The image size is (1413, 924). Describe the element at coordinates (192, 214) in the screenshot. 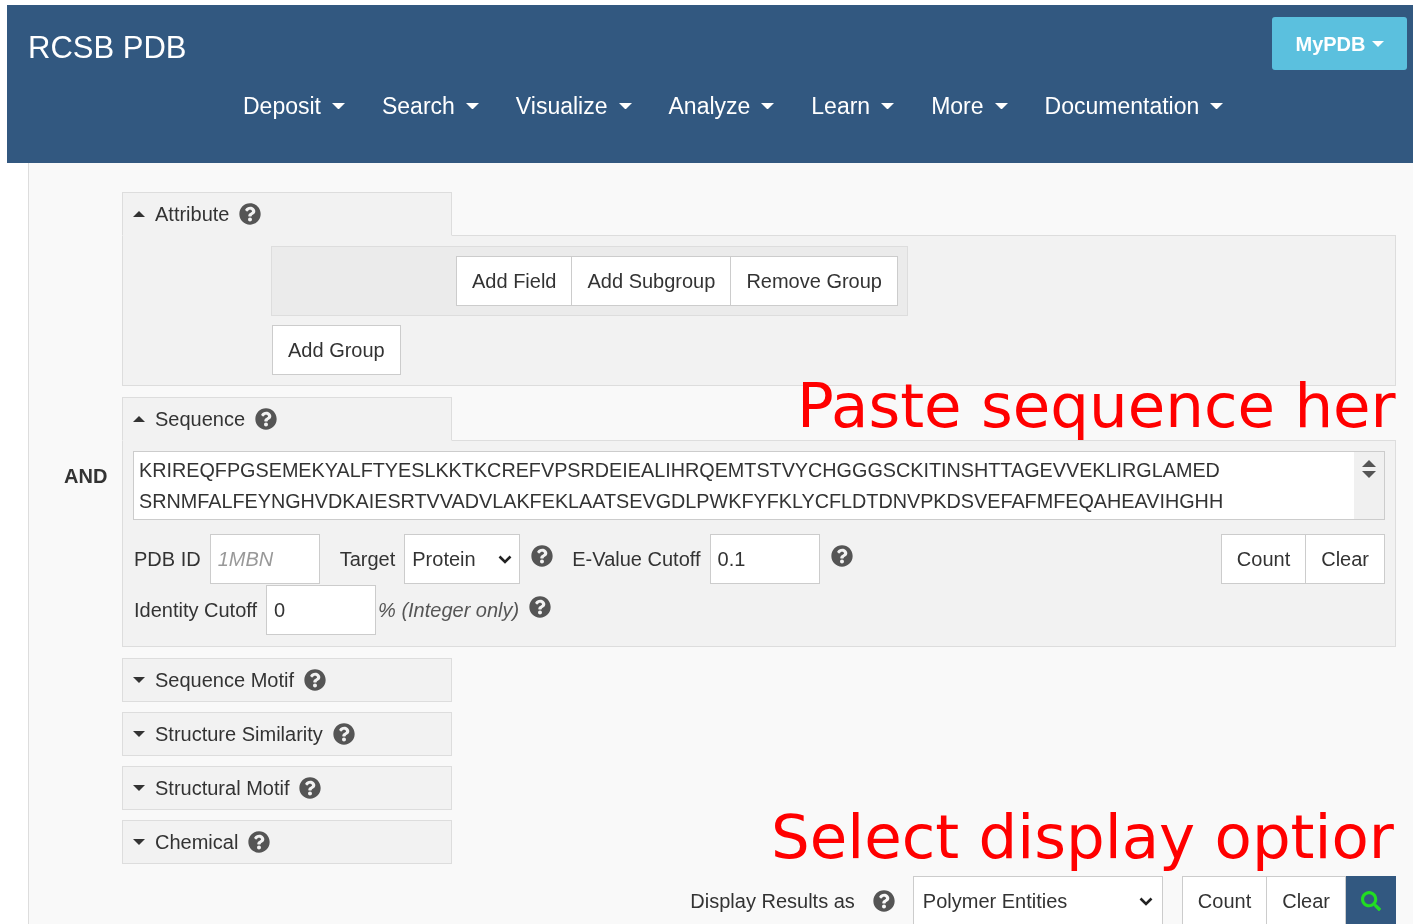

I see `group-title: Attribute` at that location.